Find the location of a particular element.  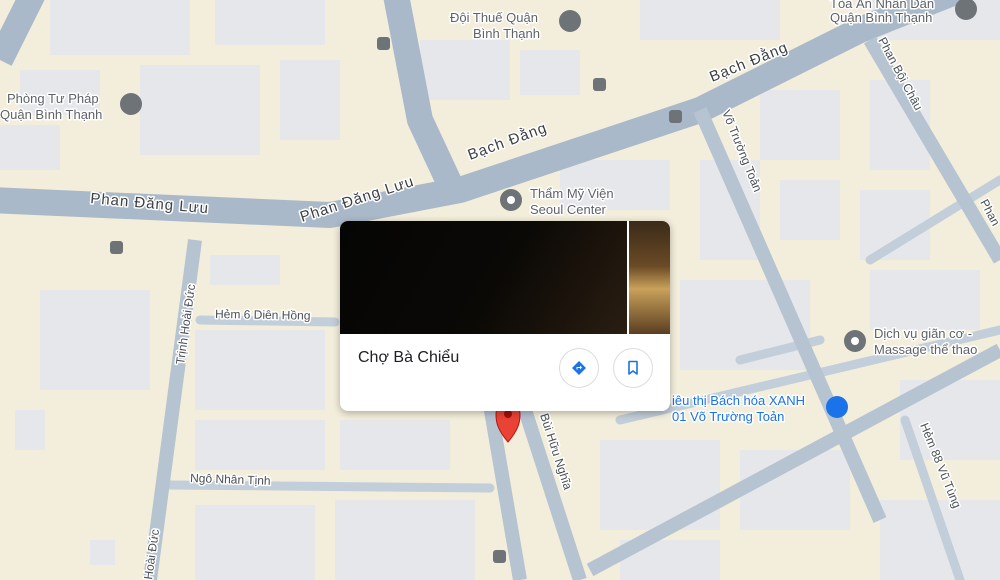

directions-icon is located at coordinates (579, 368).